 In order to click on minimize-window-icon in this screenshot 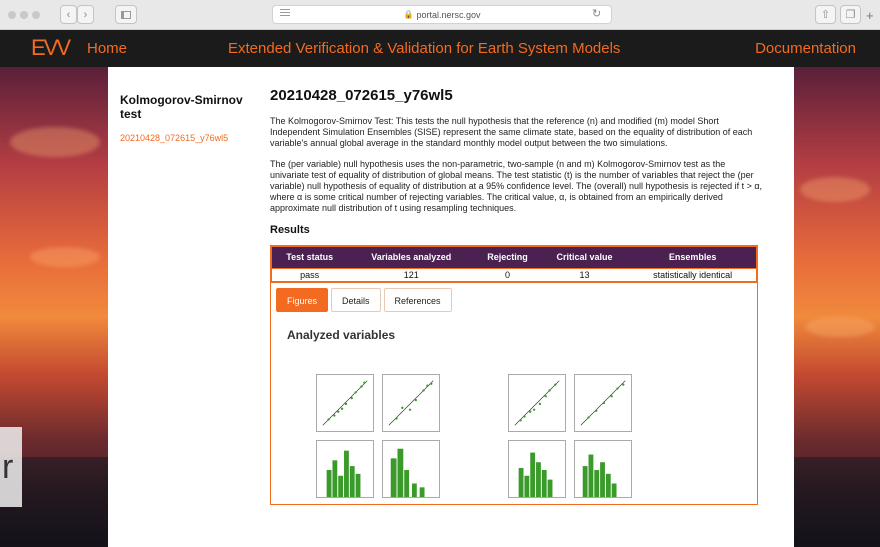, I will do `click(24, 15)`.